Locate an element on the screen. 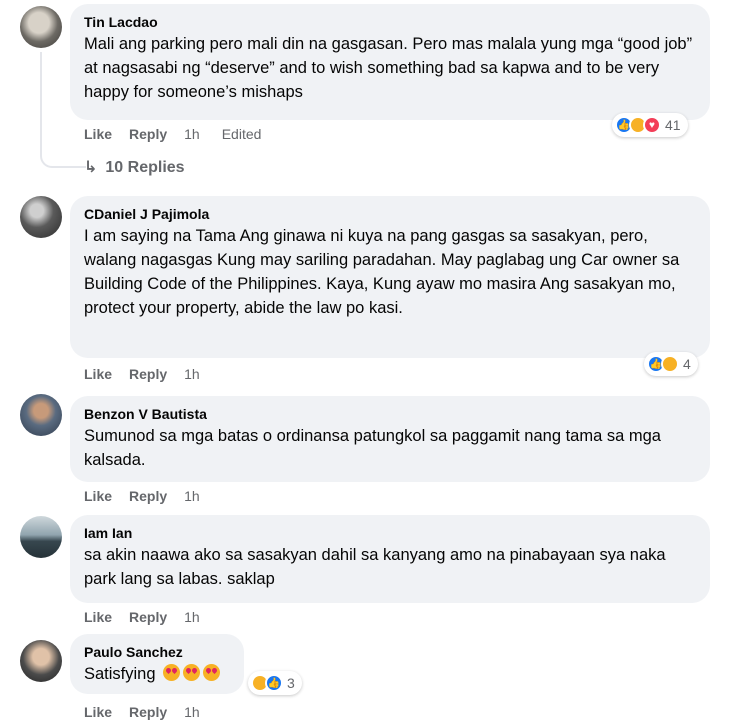 This screenshot has height=728, width=750. thumbs-up-icon: 👍 is located at coordinates (274, 683).